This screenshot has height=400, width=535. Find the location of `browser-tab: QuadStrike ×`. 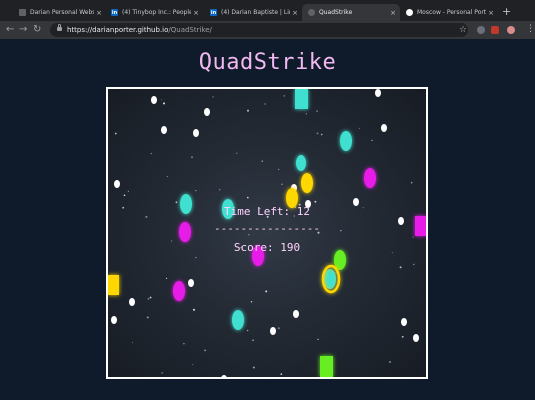

browser-tab: QuadStrike × is located at coordinates (351, 12).